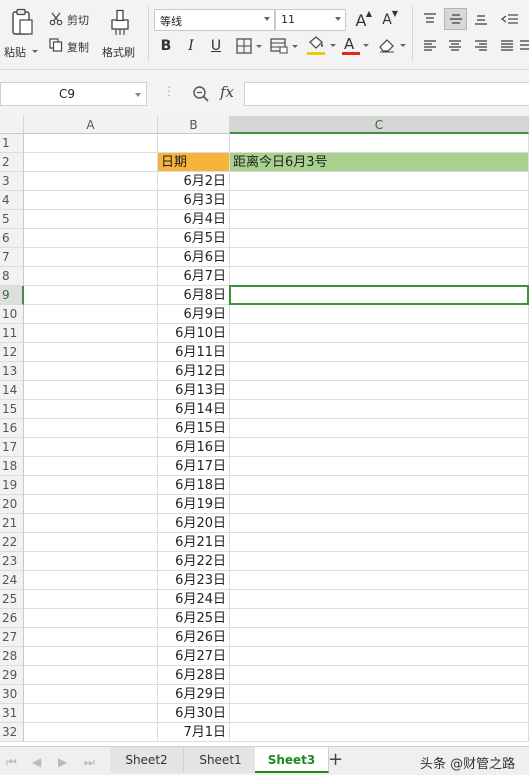  Describe the element at coordinates (194, 257) in the screenshot. I see `cell-b: 6月6日` at that location.